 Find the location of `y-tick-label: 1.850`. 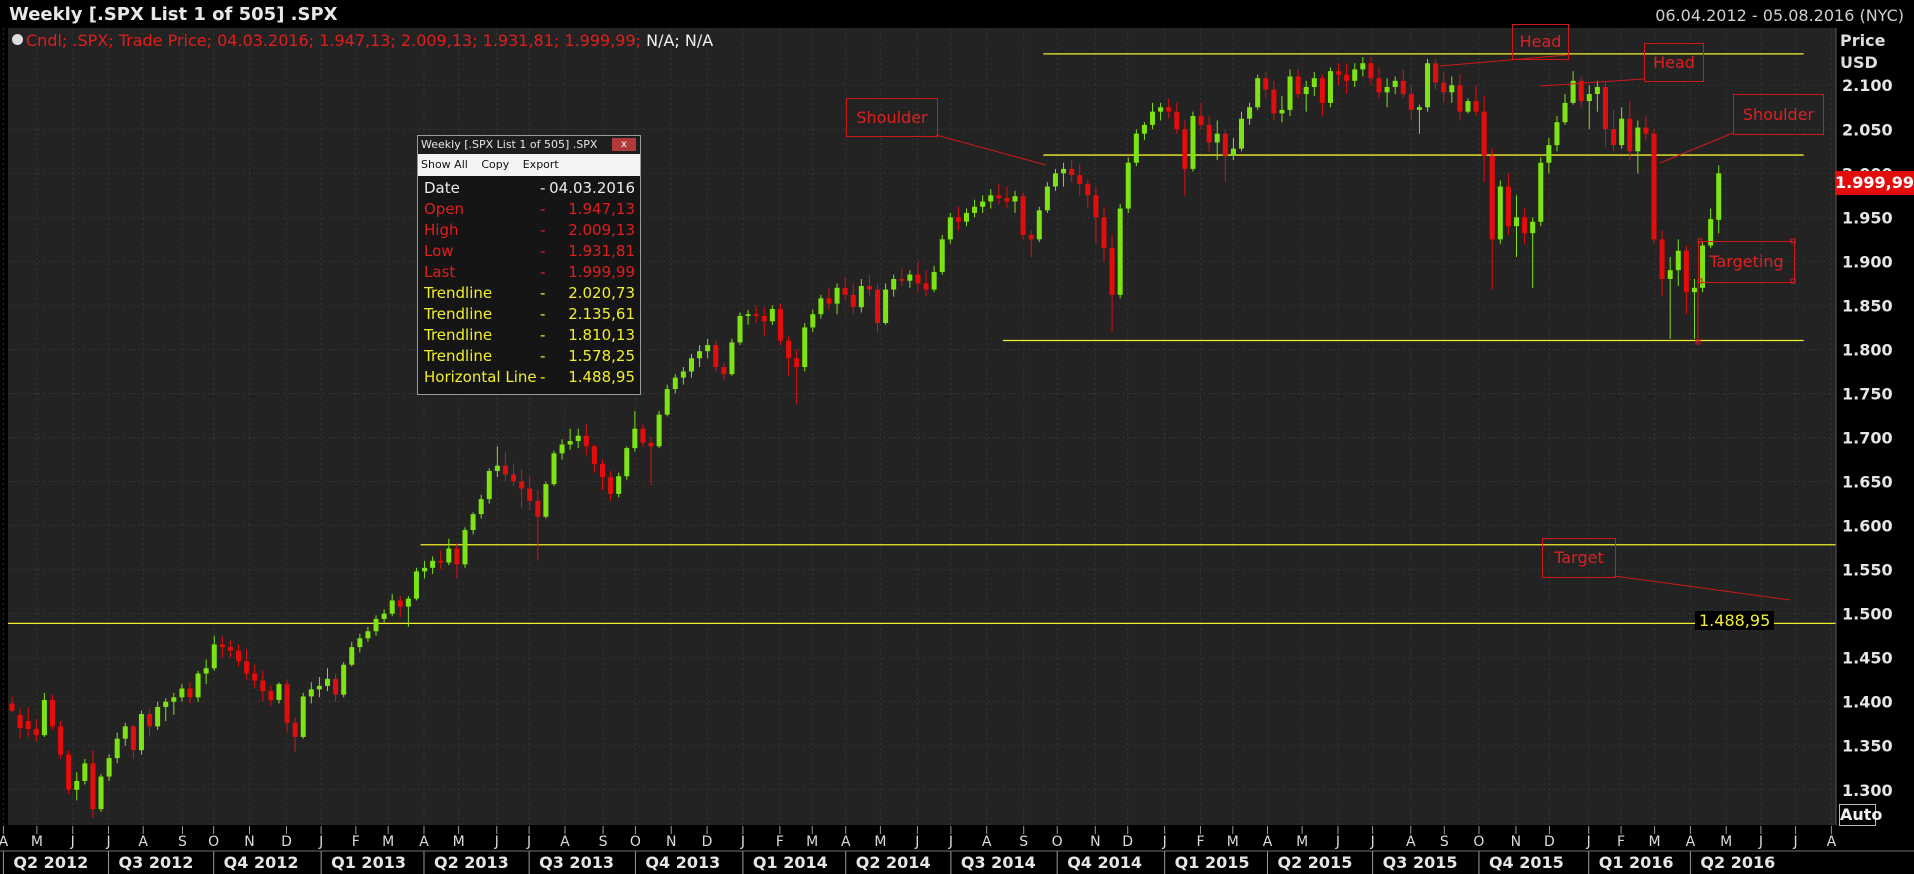

y-tick-label: 1.850 is located at coordinates (1867, 305).